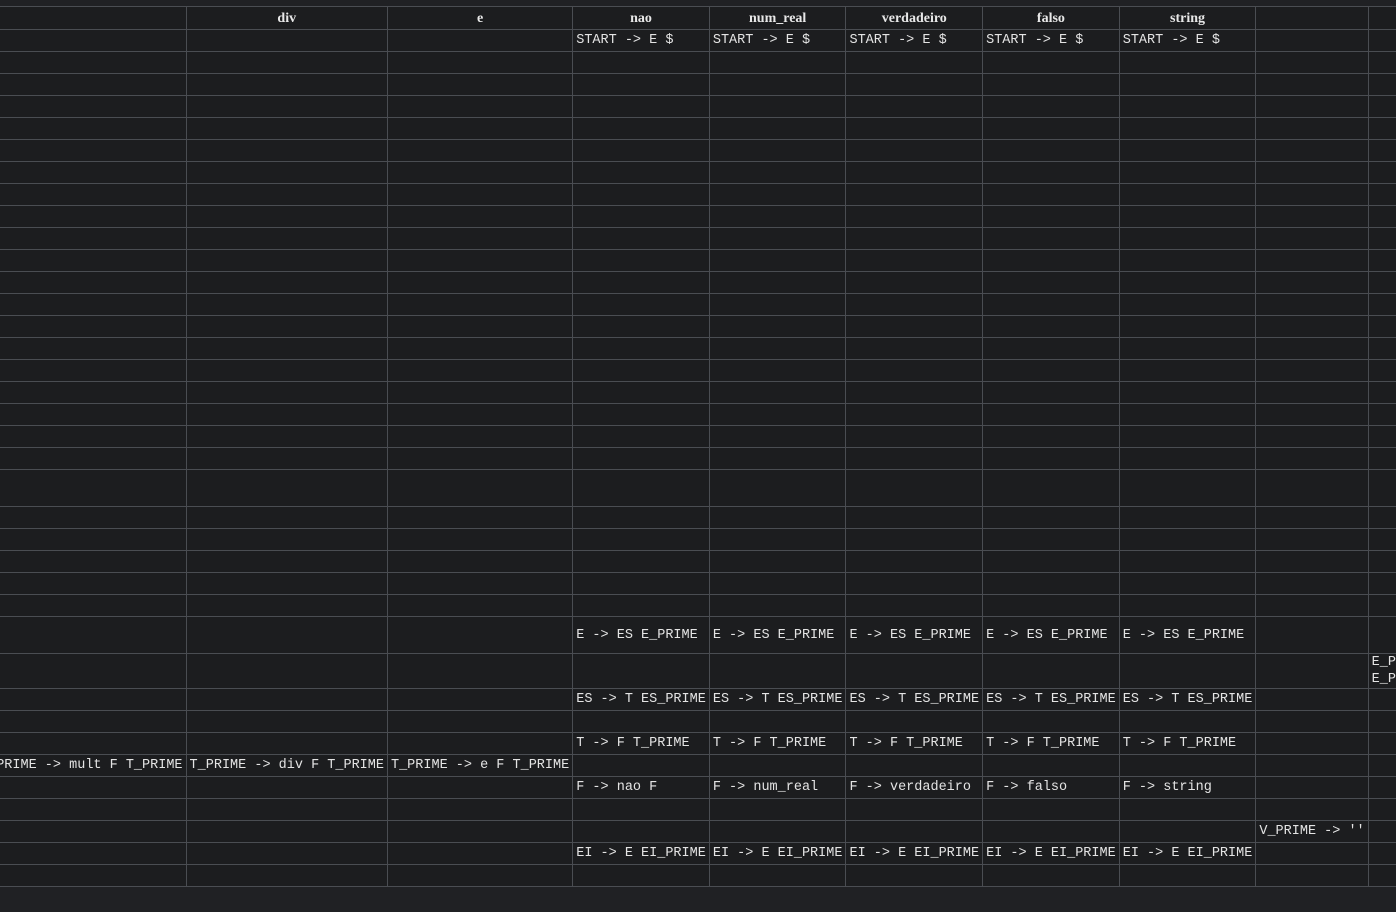 The width and height of the screenshot is (1396, 912). Describe the element at coordinates (1187, 635) in the screenshot. I see `table-cell: E -> ES E_PRIME` at that location.